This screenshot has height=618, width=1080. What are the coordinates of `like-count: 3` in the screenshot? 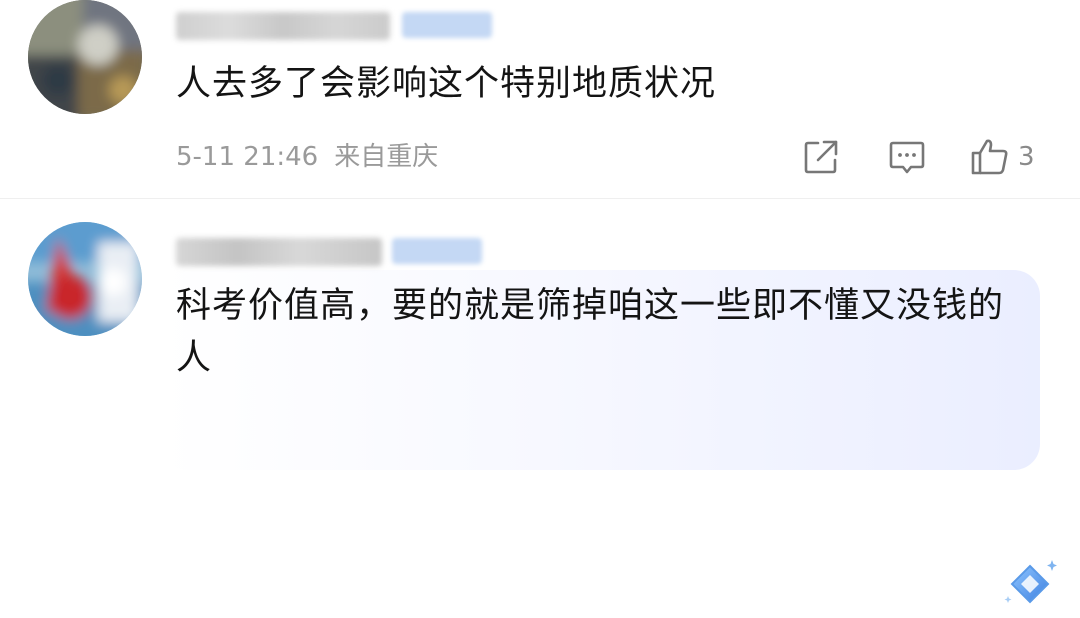 It's located at (1026, 157).